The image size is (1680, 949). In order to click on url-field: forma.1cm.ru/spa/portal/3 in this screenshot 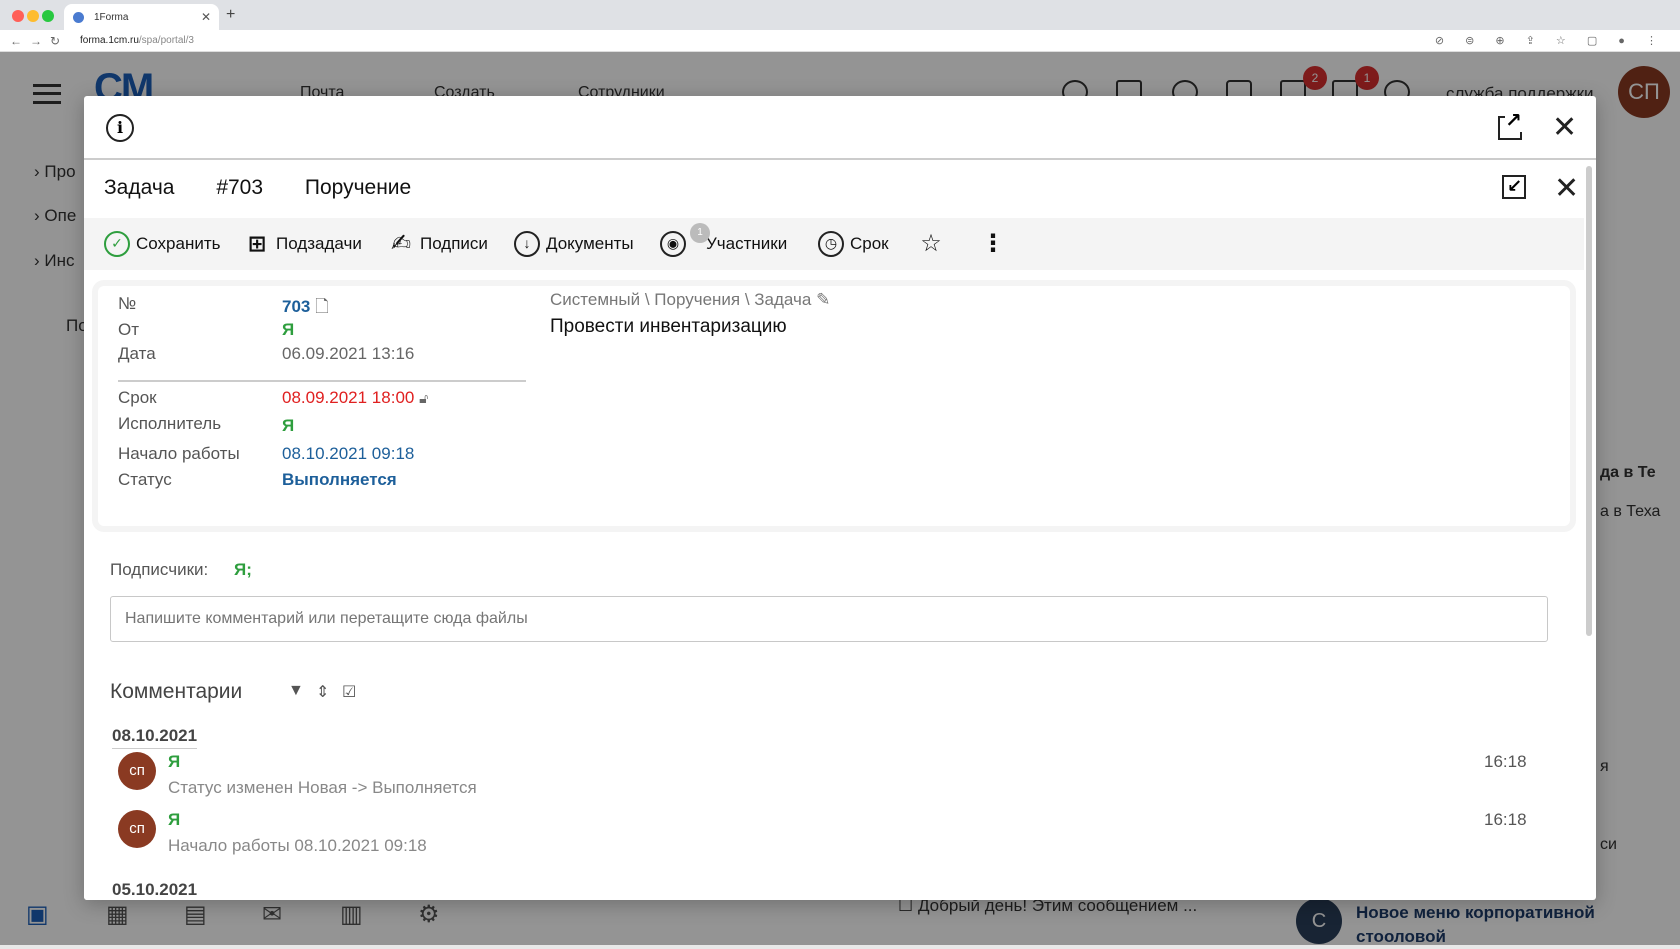, I will do `click(137, 40)`.